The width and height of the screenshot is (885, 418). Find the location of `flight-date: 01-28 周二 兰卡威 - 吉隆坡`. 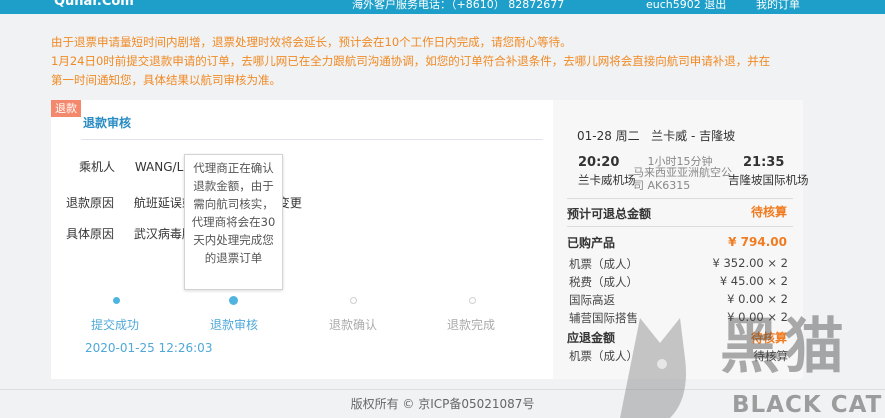

flight-date: 01-28 周二 兰卡威 - 吉隆坡 is located at coordinates (656, 135).